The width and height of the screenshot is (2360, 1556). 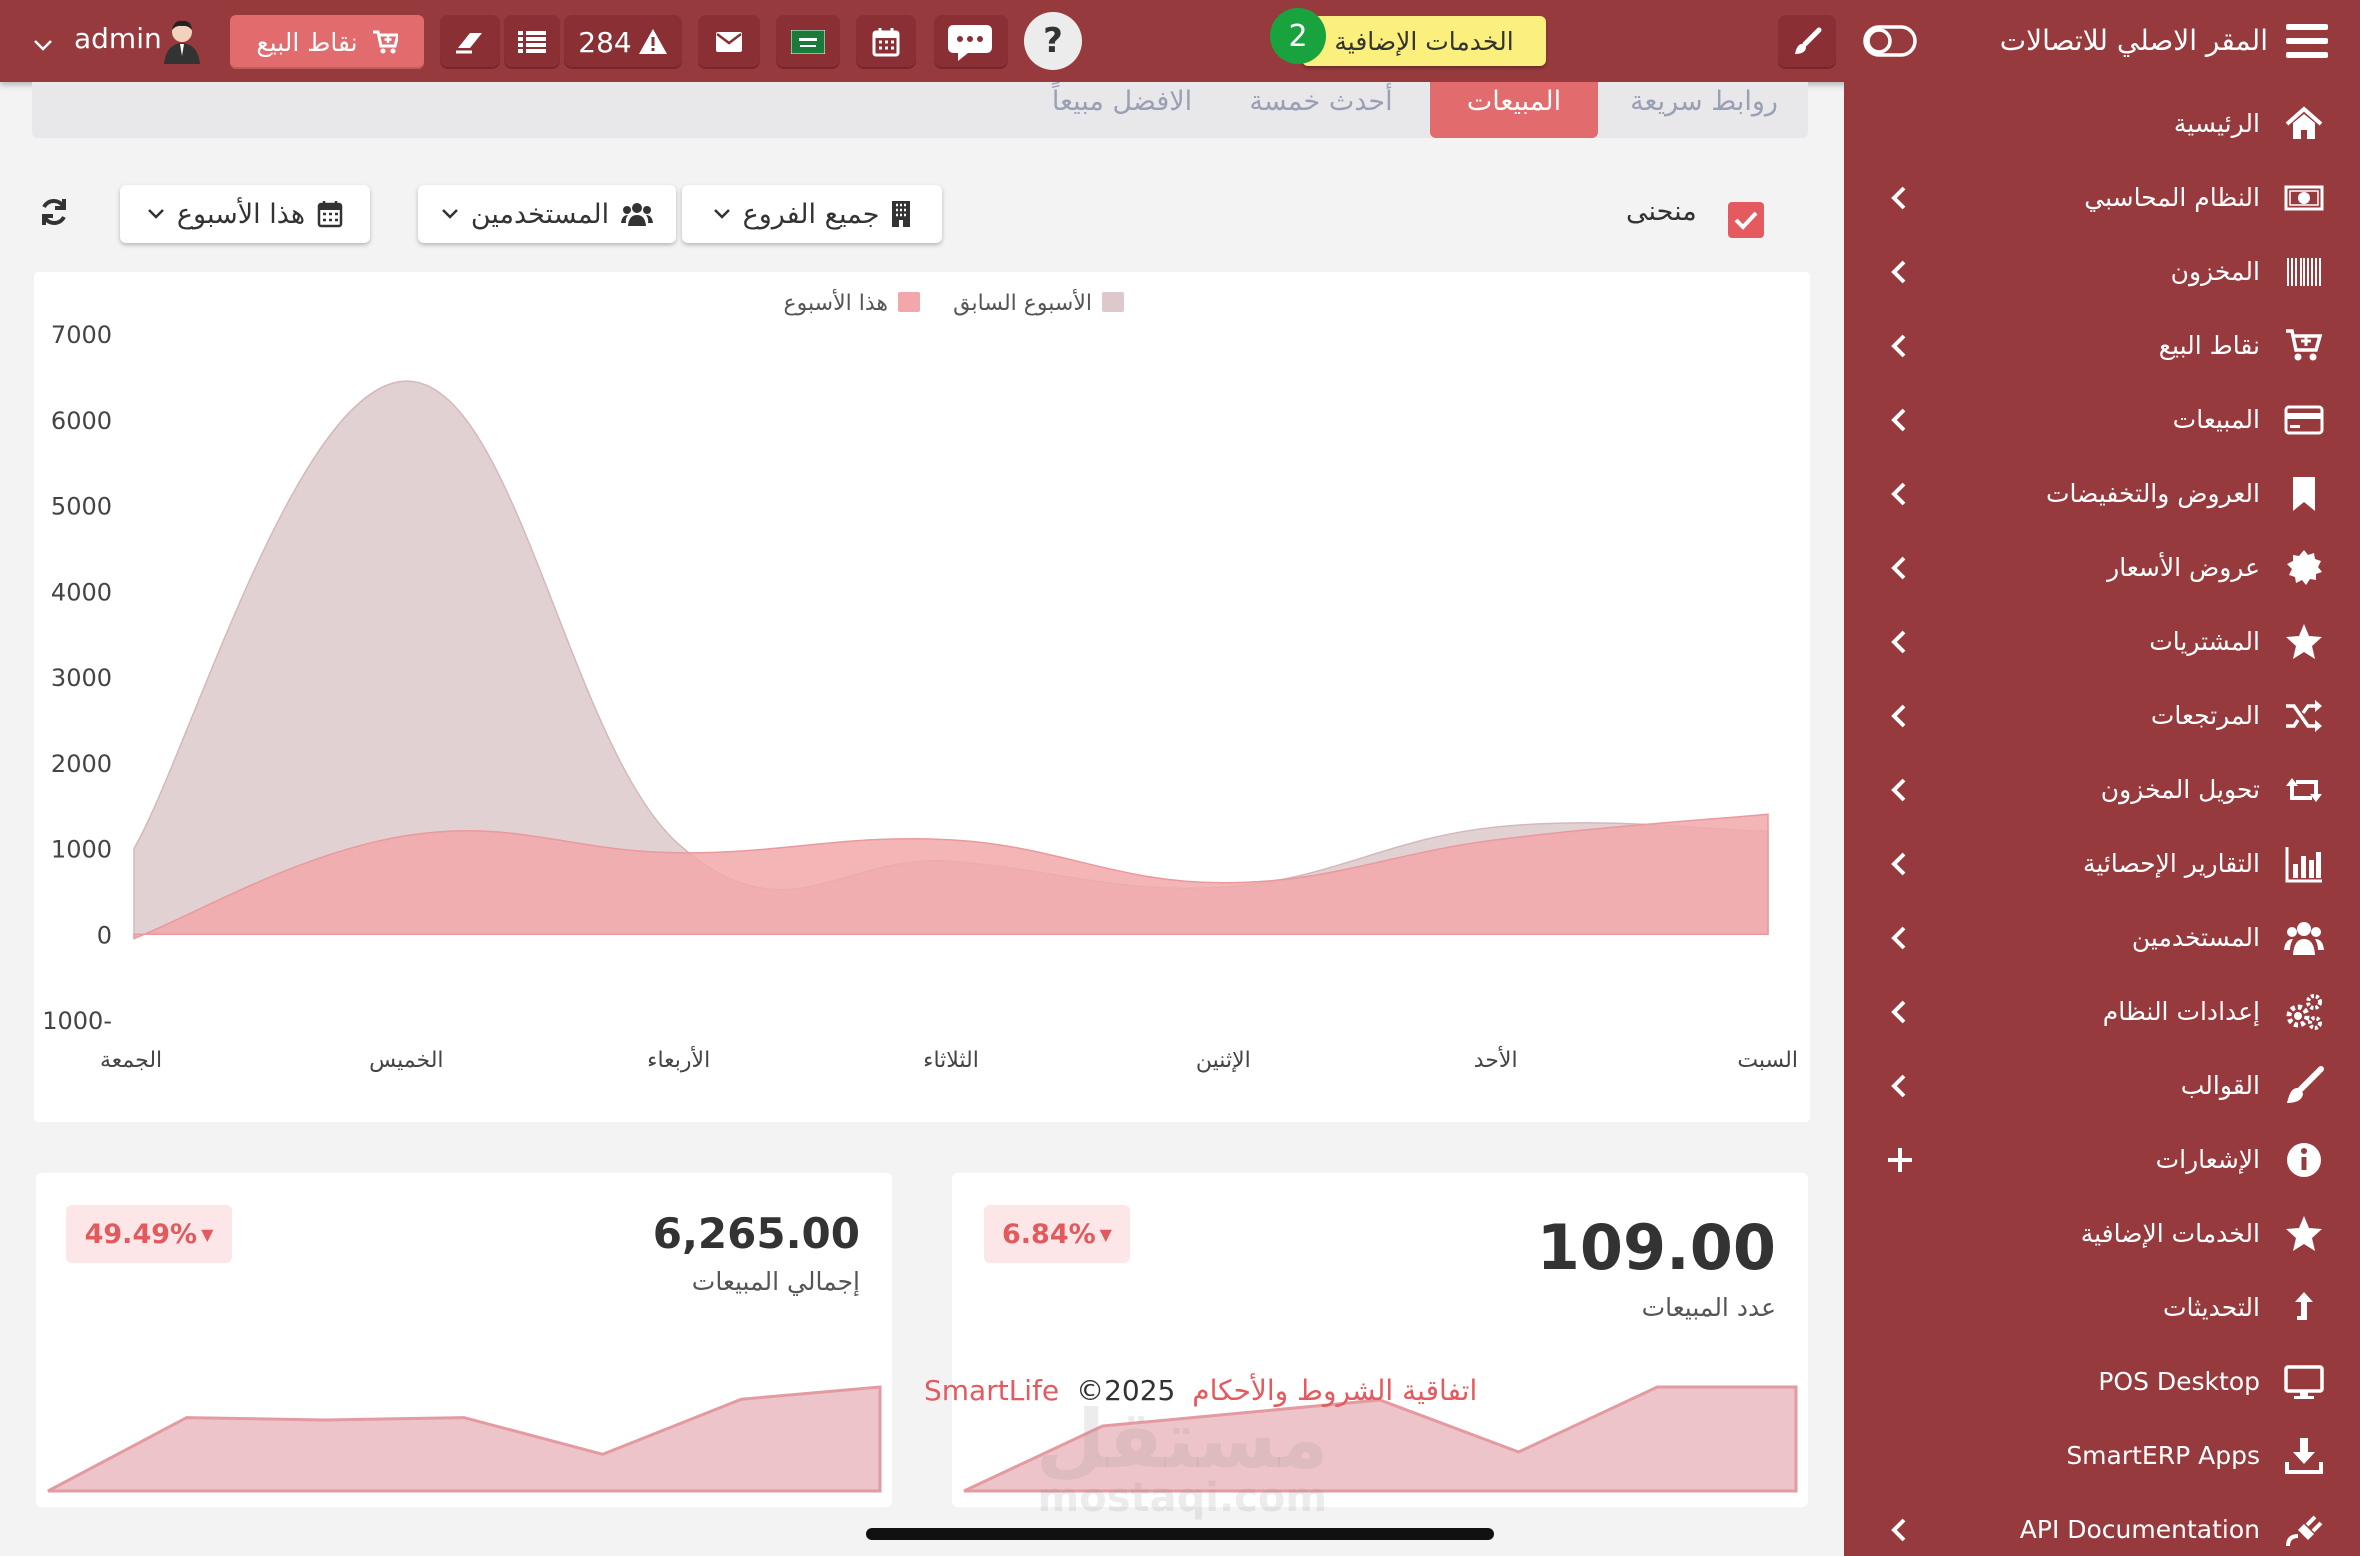 I want to click on certificate-icon, so click(x=2304, y=568).